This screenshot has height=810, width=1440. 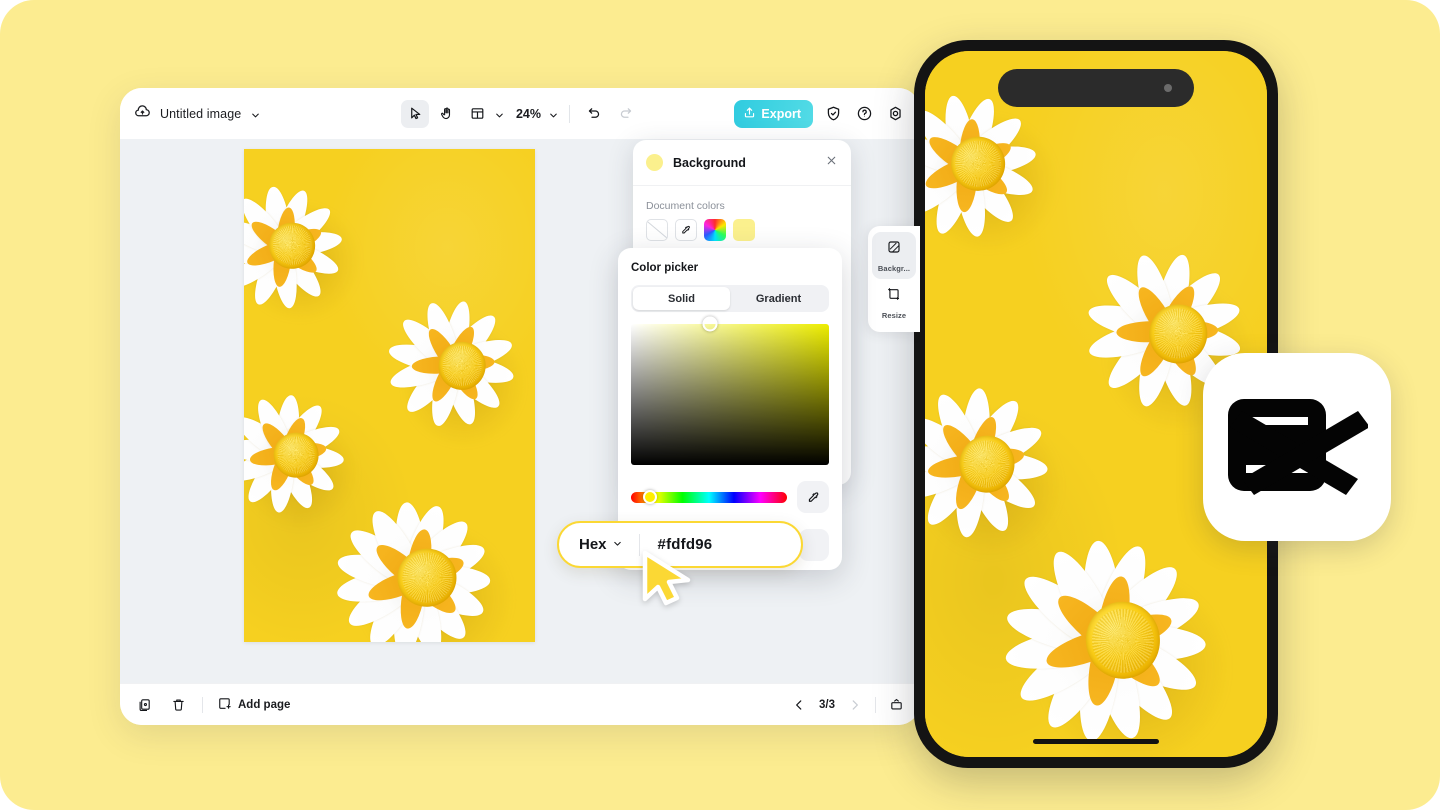 I want to click on swatch-color-wheel, so click(x=715, y=230).